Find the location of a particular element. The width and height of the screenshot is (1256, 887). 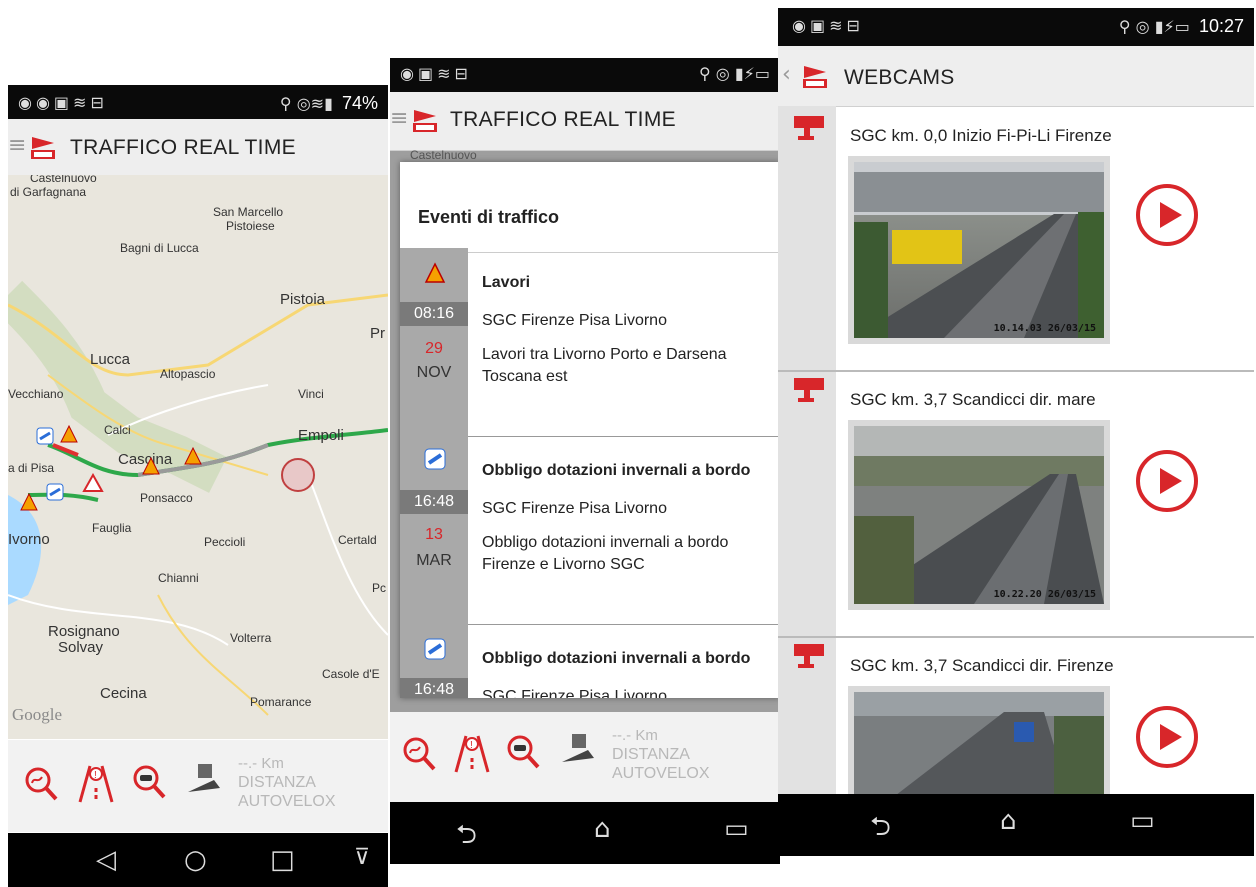

map-label: a di Pisa is located at coordinates (31, 468).